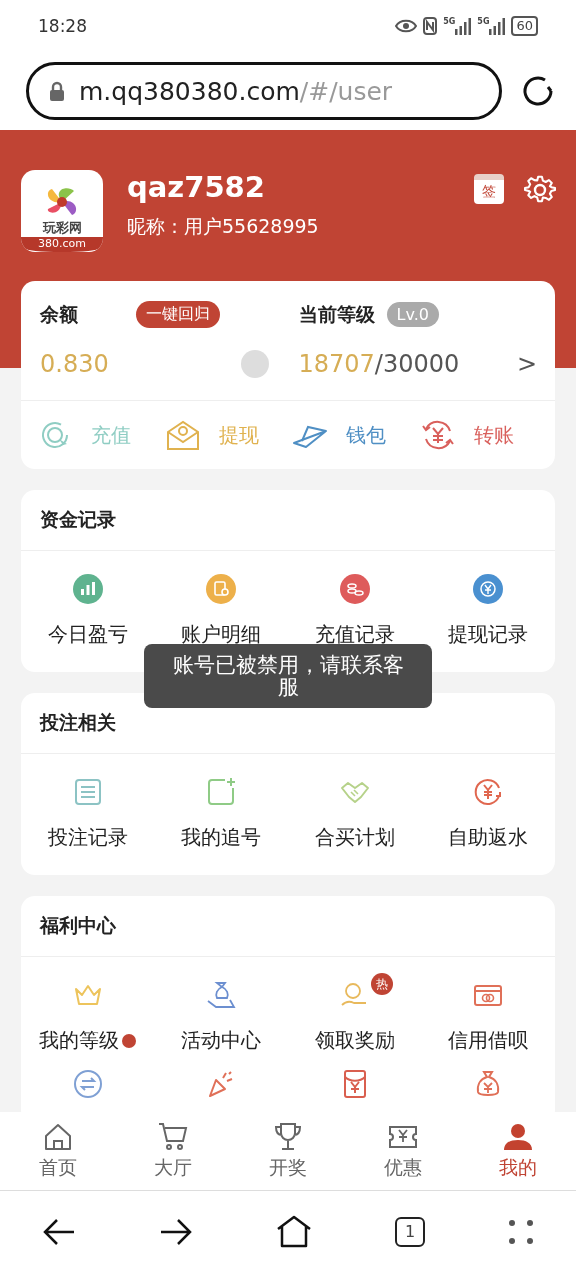  What do you see at coordinates (488, 837) in the screenshot?
I see `menu-item: 自助返水` at bounding box center [488, 837].